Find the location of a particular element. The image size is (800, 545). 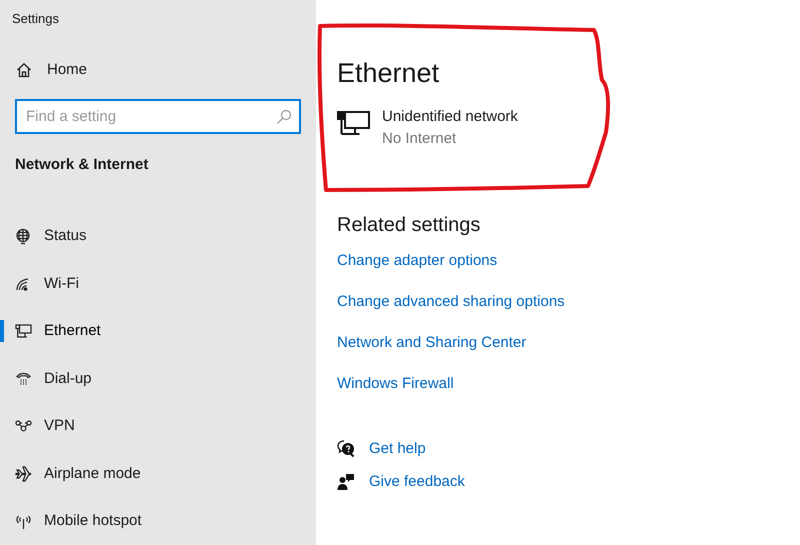

home-link: Home is located at coordinates (48, 70).